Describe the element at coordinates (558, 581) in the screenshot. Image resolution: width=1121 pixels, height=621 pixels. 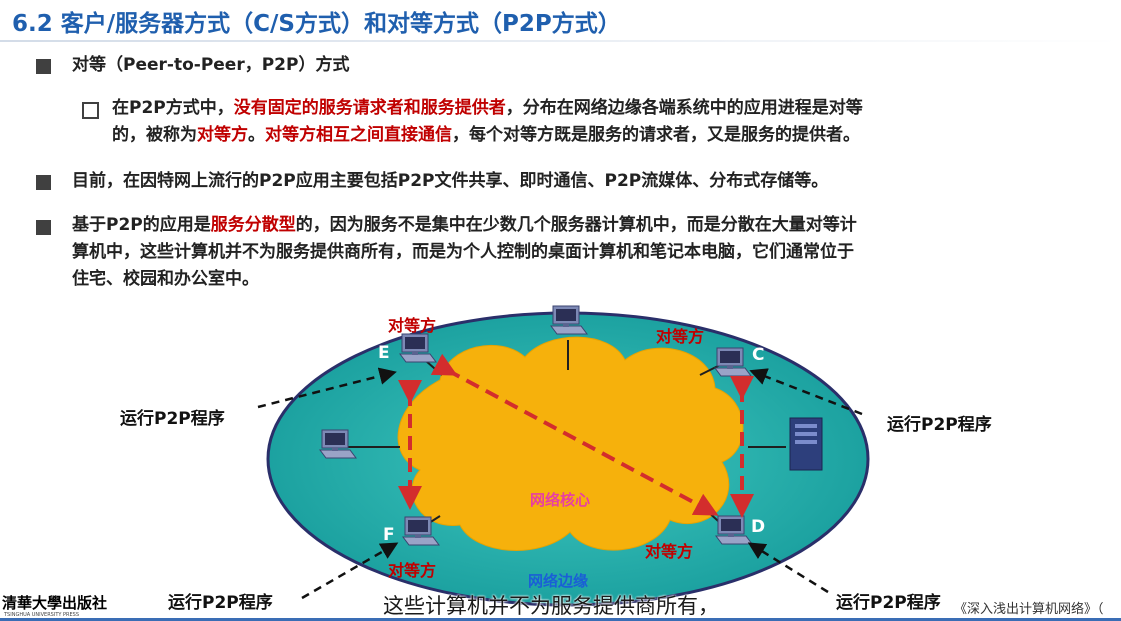
I see `network-edge-label: 网络边缘` at that location.